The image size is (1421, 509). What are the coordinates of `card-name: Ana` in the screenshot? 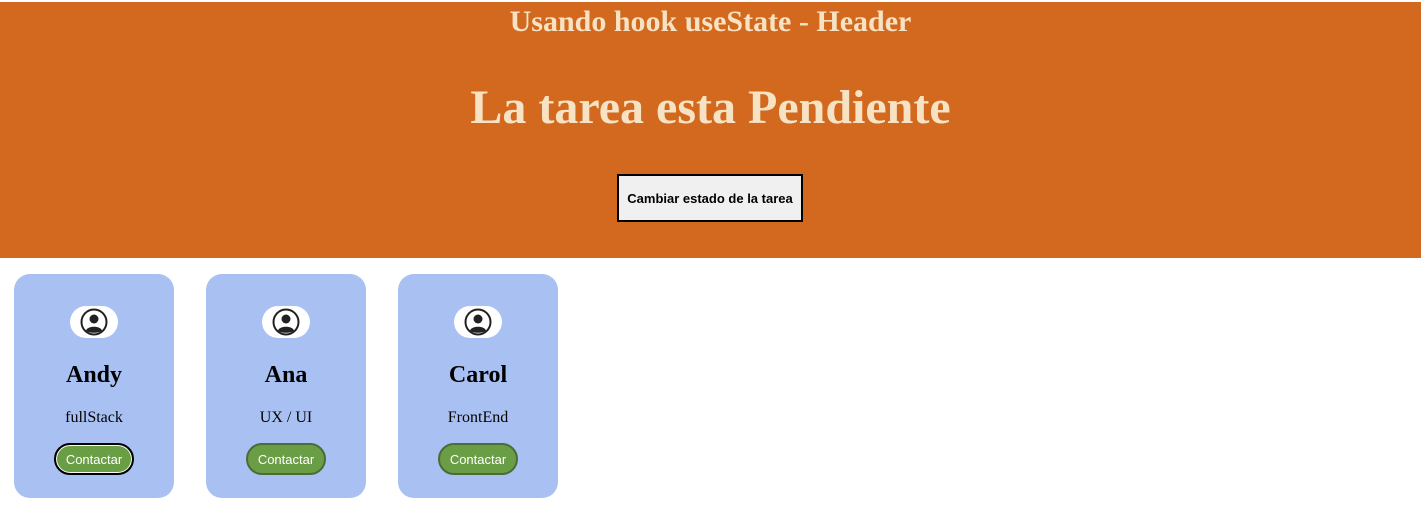 It's located at (286, 375).